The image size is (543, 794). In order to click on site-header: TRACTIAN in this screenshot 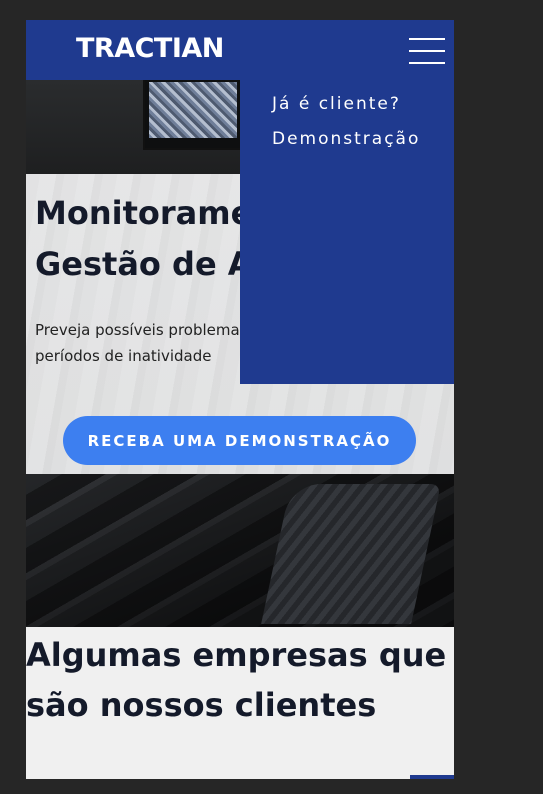, I will do `click(240, 50)`.